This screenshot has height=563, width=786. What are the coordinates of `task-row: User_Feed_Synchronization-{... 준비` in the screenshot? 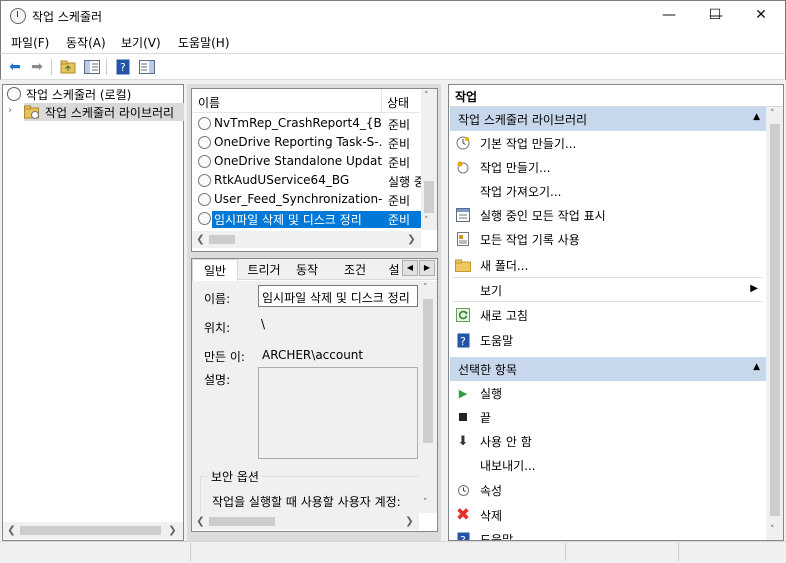 It's located at (309, 199).